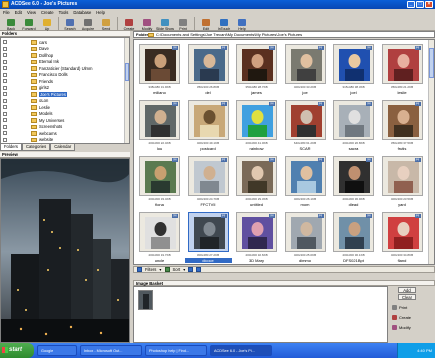 This screenshot has height=358, width=435. What do you see at coordinates (411, 4) in the screenshot?
I see `minimize-button: _` at bounding box center [411, 4].